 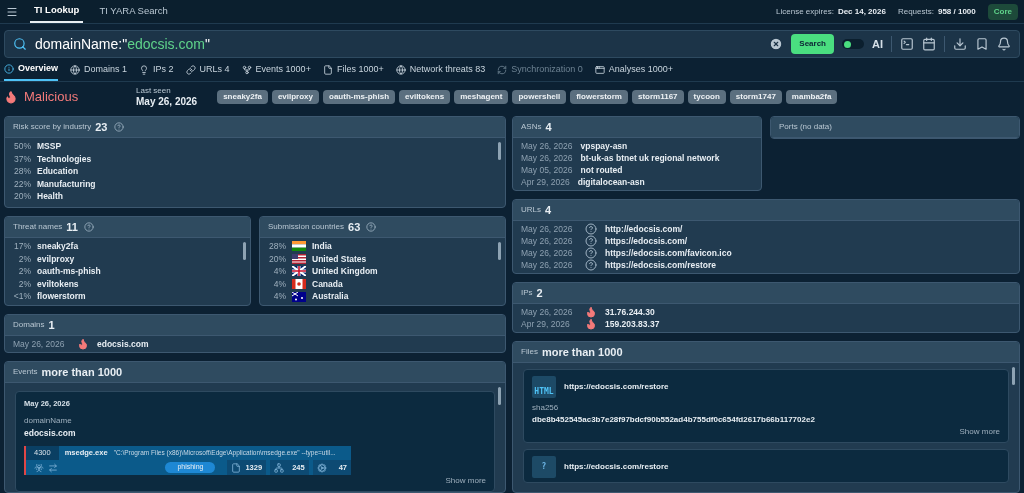 I want to click on threat-tag: flowerstorm, so click(x=599, y=97).